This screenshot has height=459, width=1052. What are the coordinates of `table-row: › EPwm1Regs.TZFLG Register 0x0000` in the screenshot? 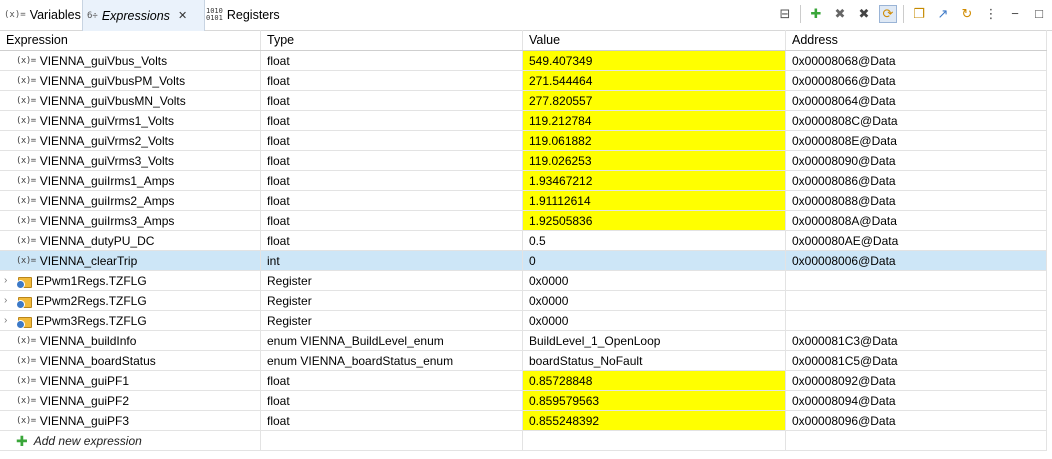 It's located at (523, 281).